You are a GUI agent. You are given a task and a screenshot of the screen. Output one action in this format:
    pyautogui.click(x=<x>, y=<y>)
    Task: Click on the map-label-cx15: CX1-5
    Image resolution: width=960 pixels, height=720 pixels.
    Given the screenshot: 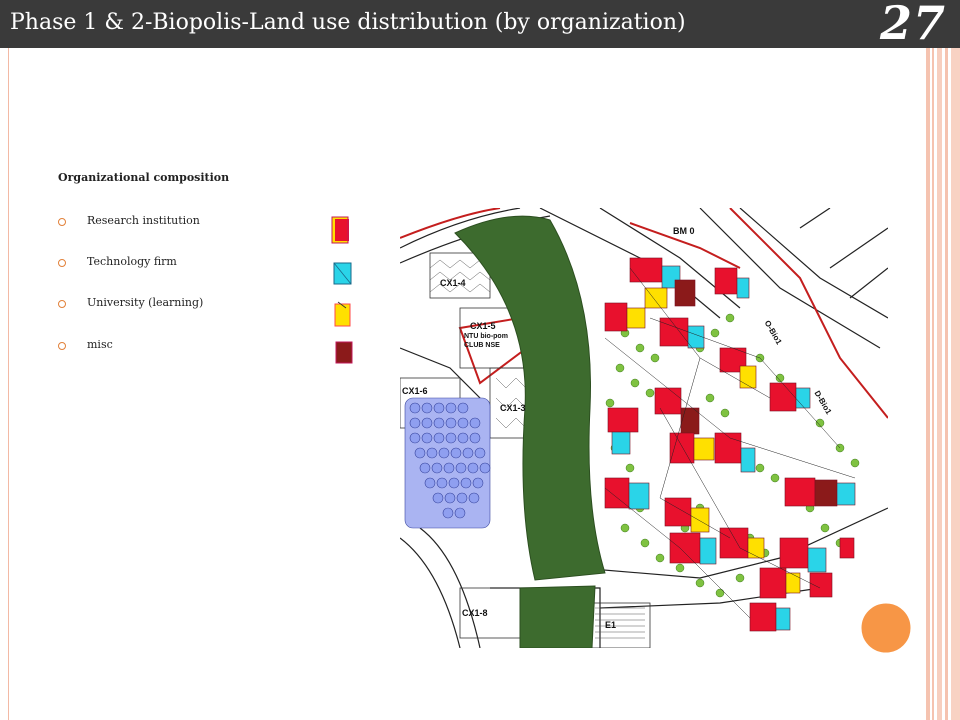 What is the action you would take?
    pyautogui.click(x=483, y=326)
    